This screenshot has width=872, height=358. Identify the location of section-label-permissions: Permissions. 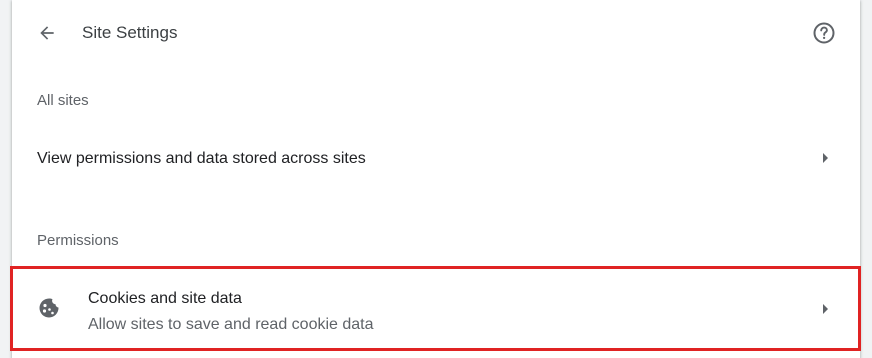
(78, 240).